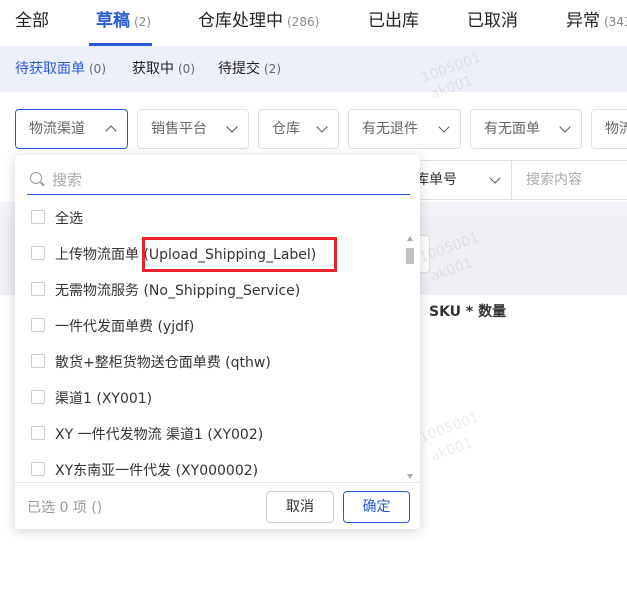 This screenshot has width=627, height=607. I want to click on chevron-up-icon, so click(111, 131).